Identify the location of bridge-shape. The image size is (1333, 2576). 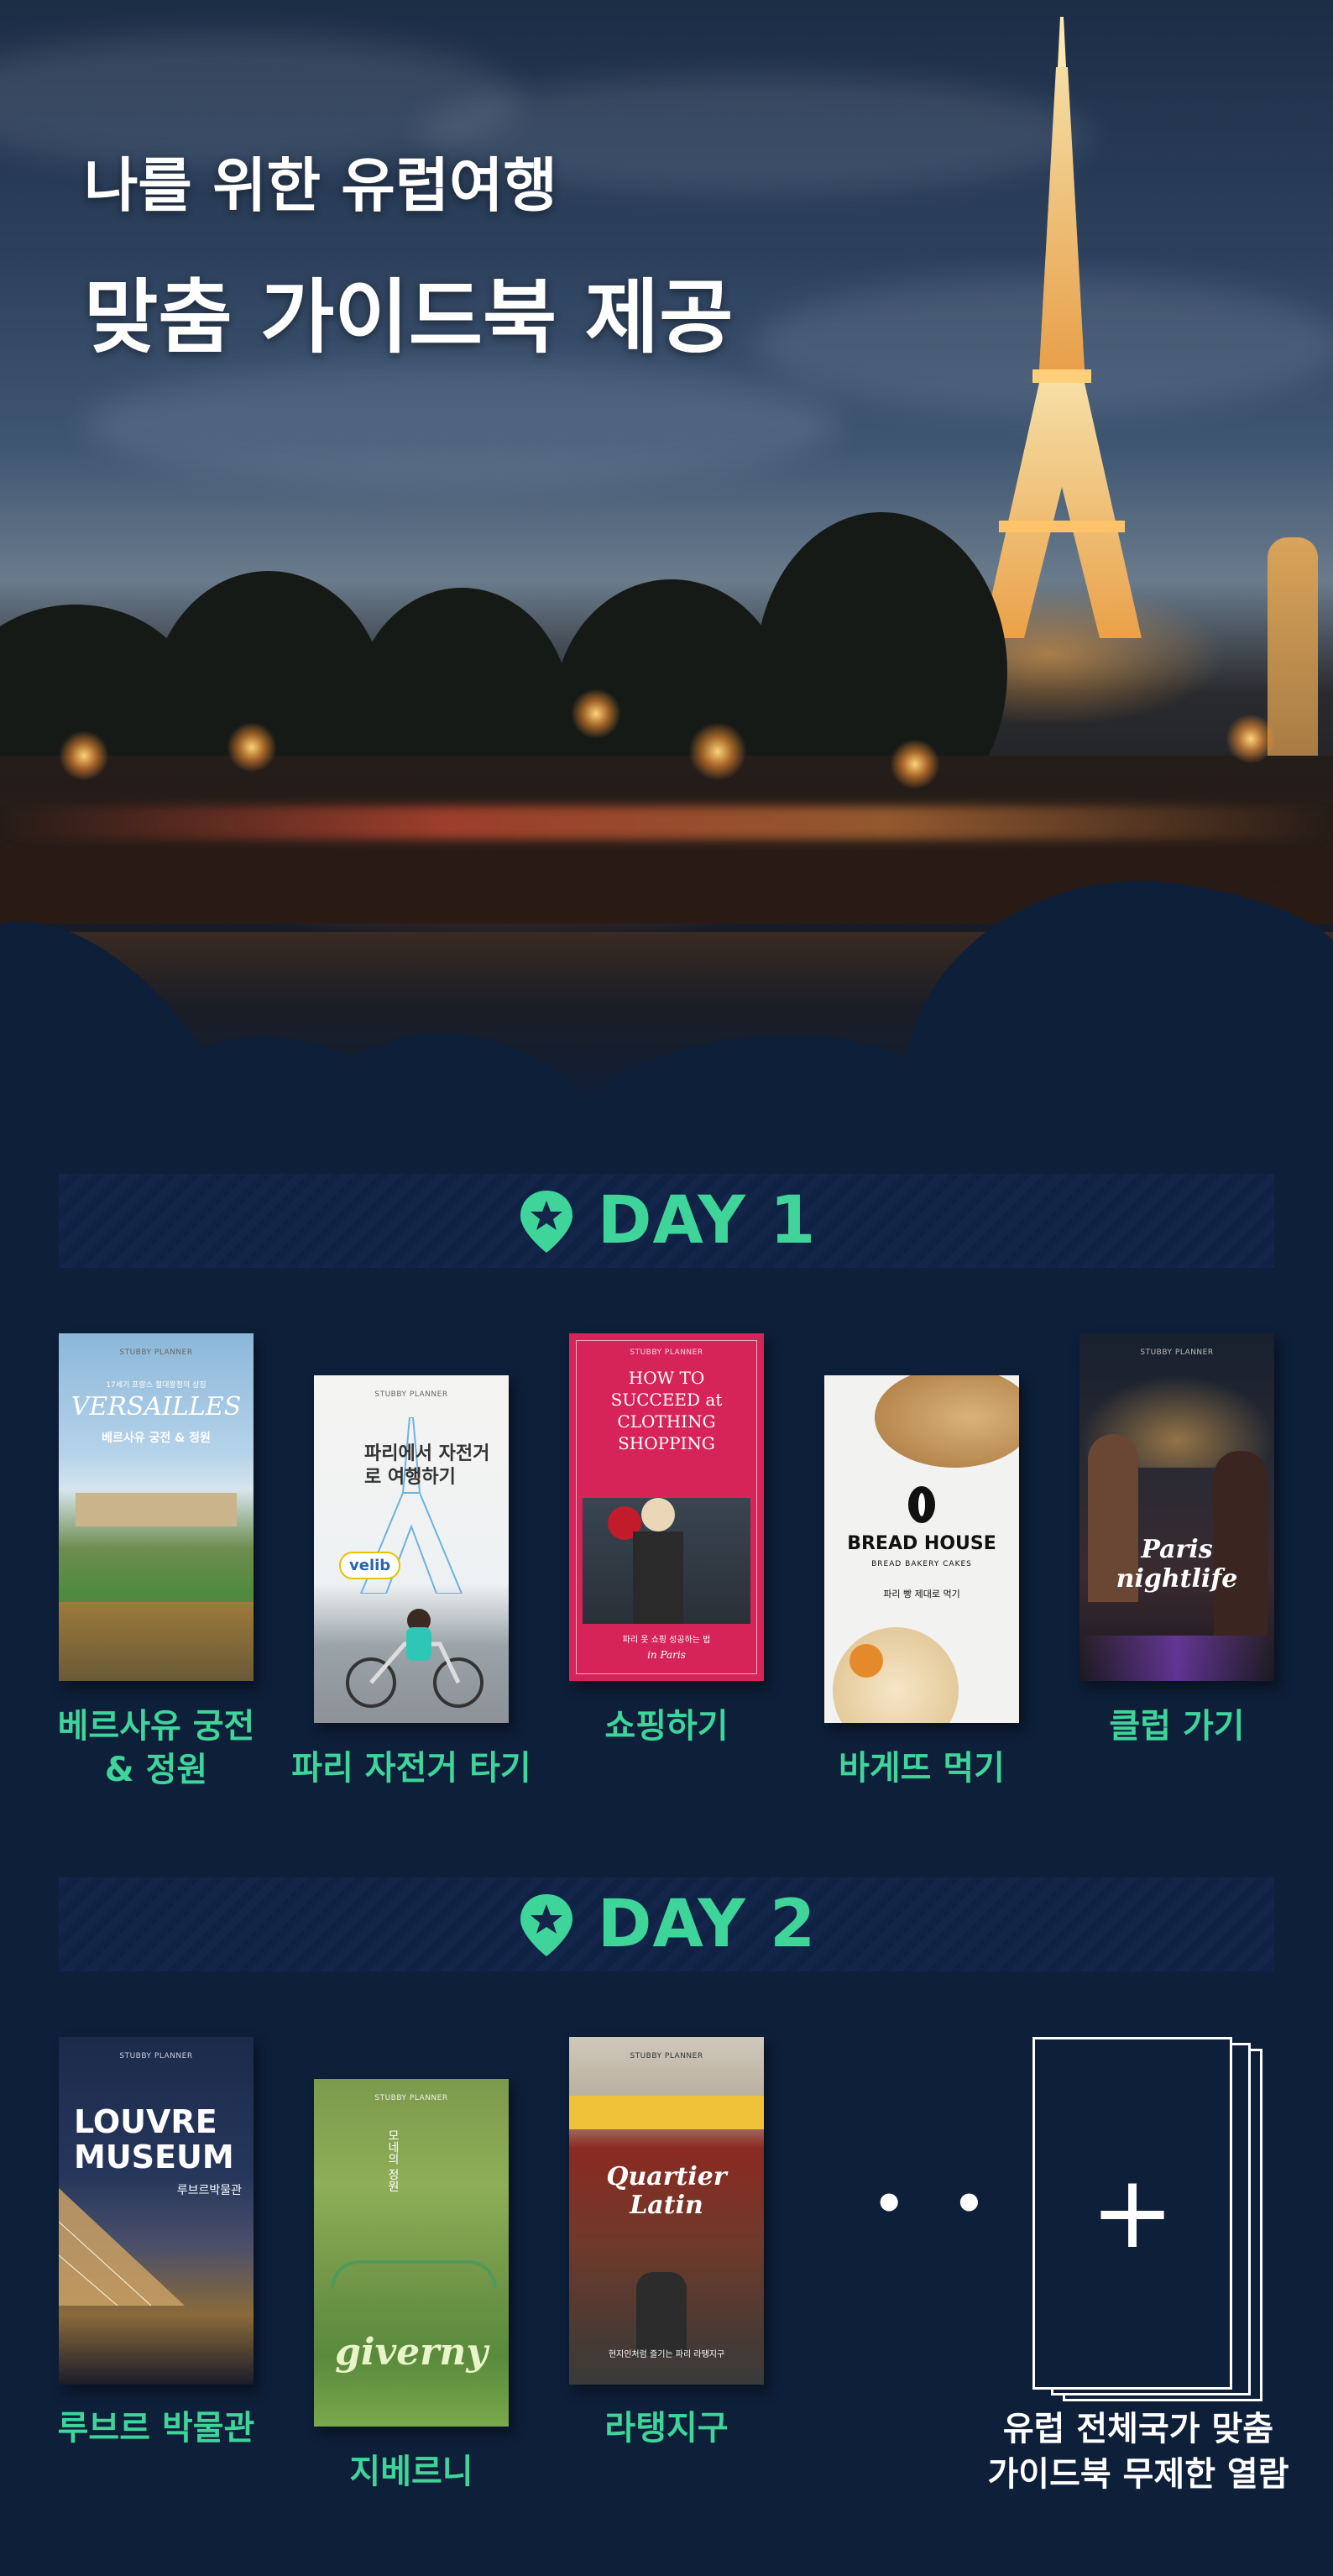
(414, 2275).